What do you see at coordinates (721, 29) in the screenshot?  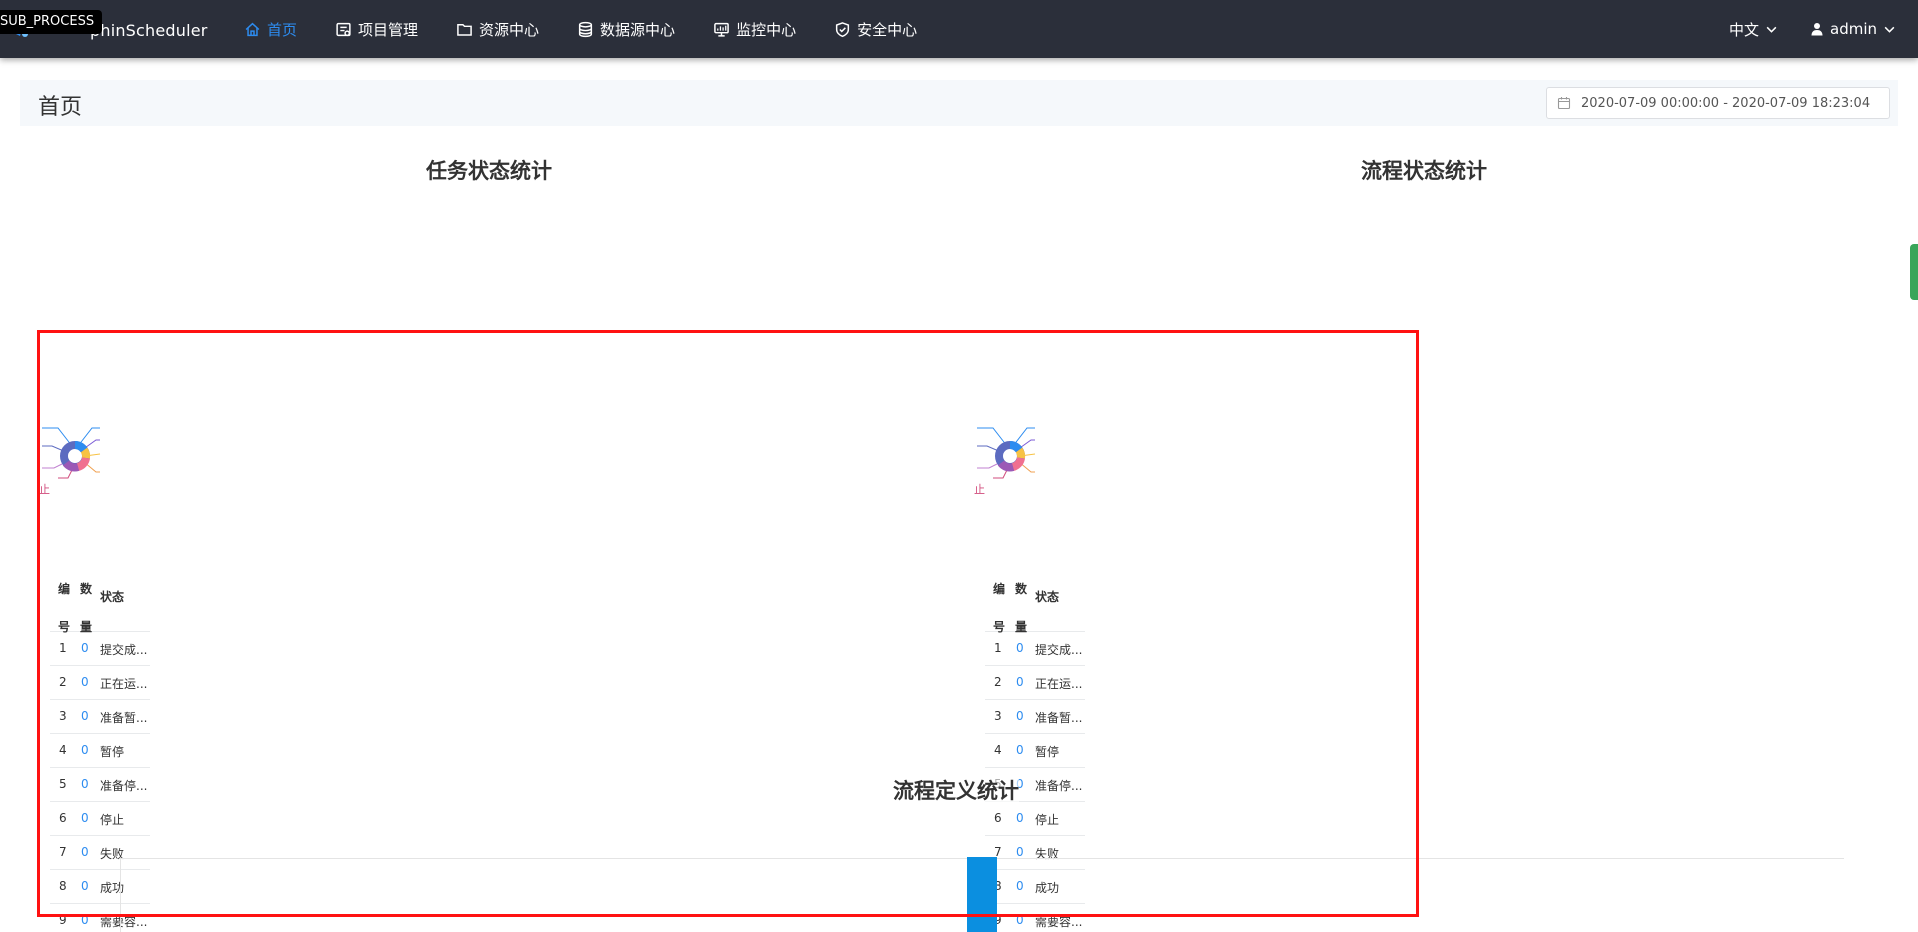 I see `monitor-icon` at bounding box center [721, 29].